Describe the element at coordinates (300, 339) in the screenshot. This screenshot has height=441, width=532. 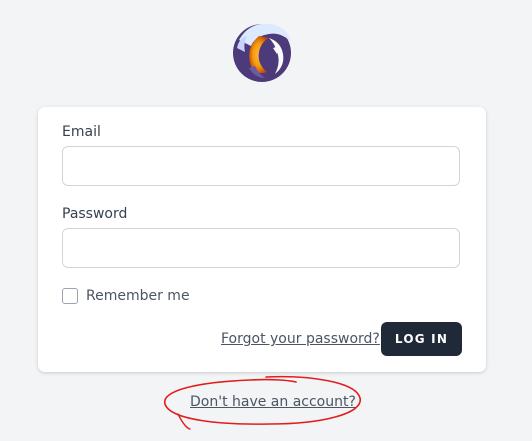
I see `forgot-password-link: Forgot your password?` at that location.